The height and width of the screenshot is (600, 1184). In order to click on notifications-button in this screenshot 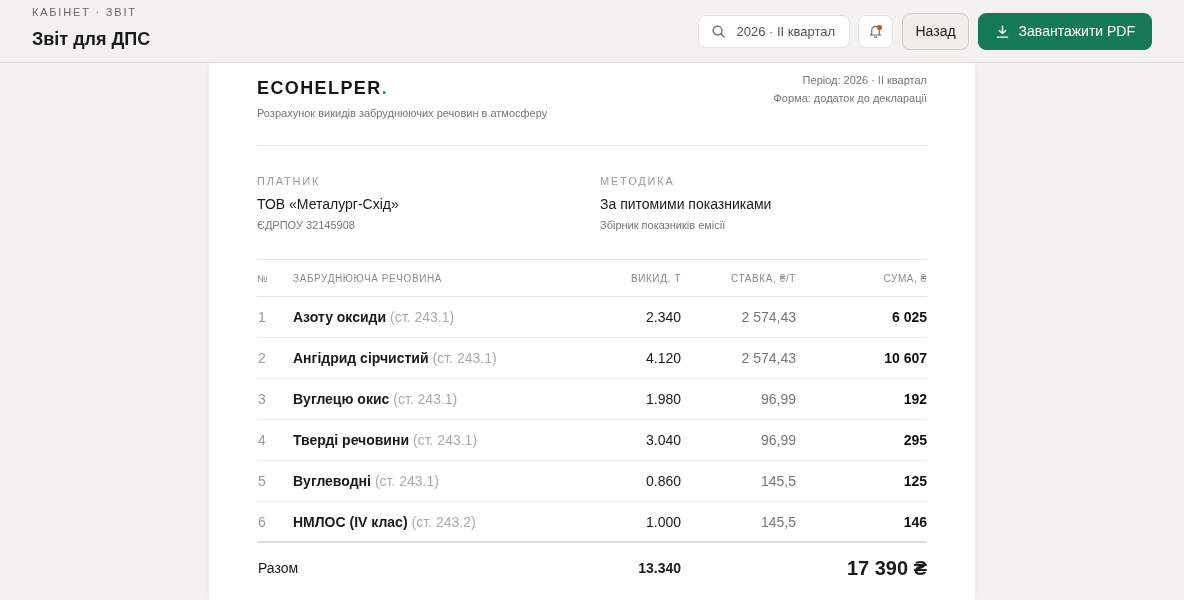, I will do `click(876, 31)`.